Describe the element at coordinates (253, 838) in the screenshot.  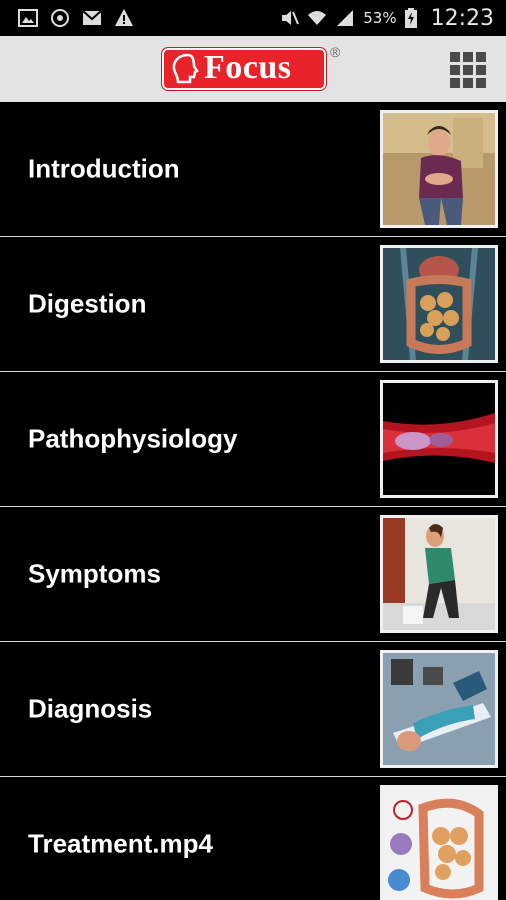
I see `list-item: Treatment.mp4` at that location.